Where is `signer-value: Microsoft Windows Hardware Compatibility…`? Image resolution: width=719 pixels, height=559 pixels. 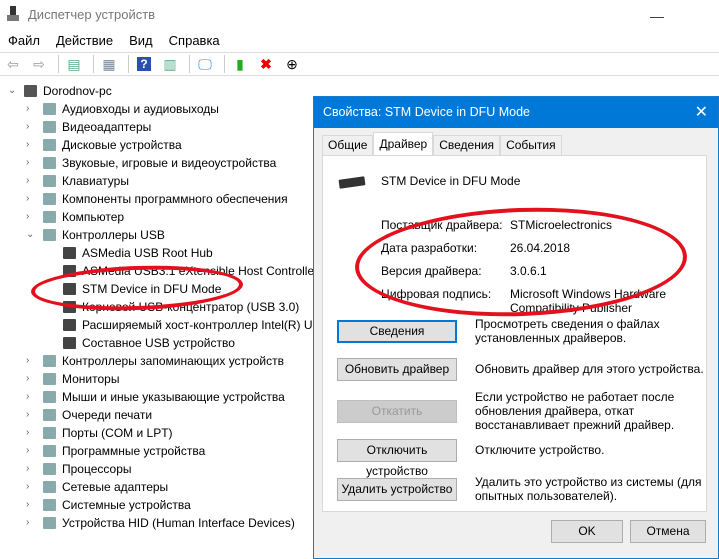
signer-value: Microsoft Windows Hardware Compatibility… is located at coordinates (588, 301).